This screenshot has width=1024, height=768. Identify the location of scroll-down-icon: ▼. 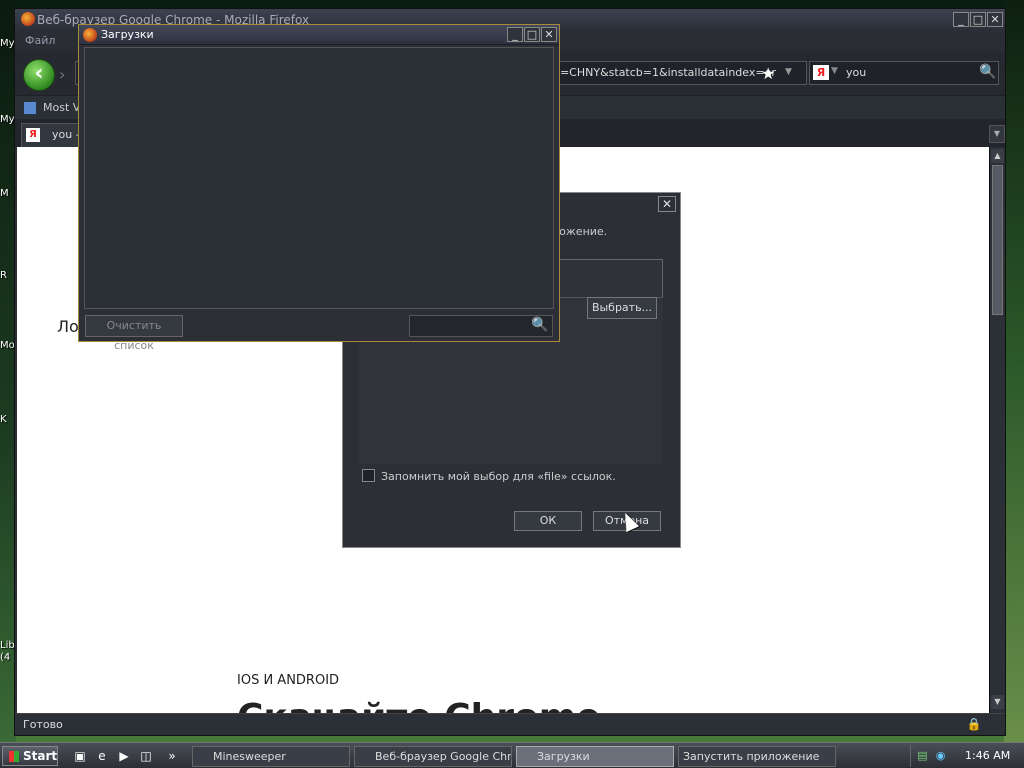
(997, 702).